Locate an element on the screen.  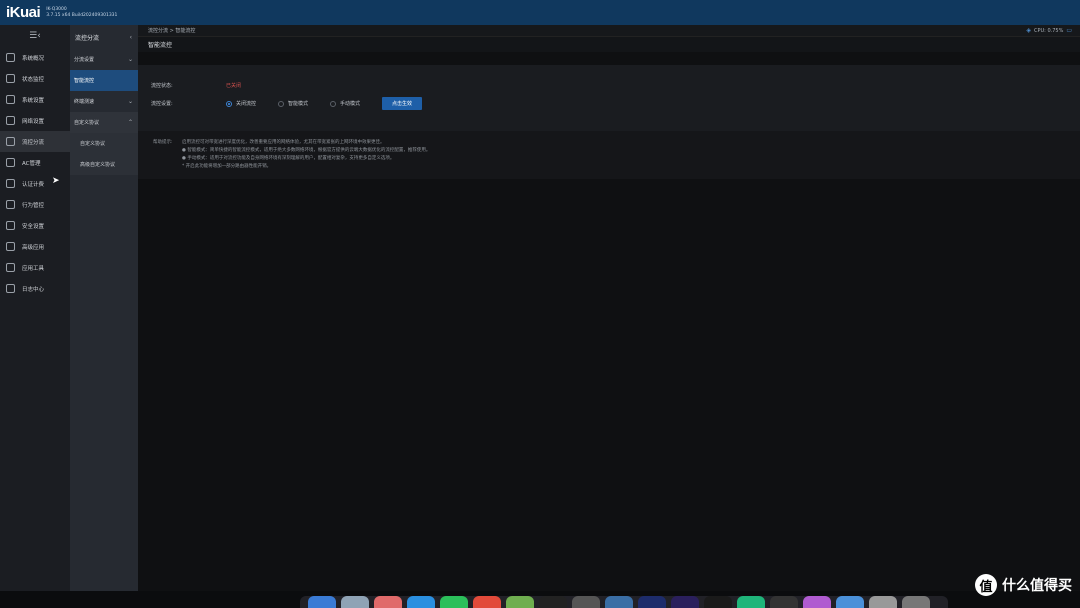
help-line: * 开启此功能将增加一部分路由器性能开销。 is located at coordinates (227, 166).